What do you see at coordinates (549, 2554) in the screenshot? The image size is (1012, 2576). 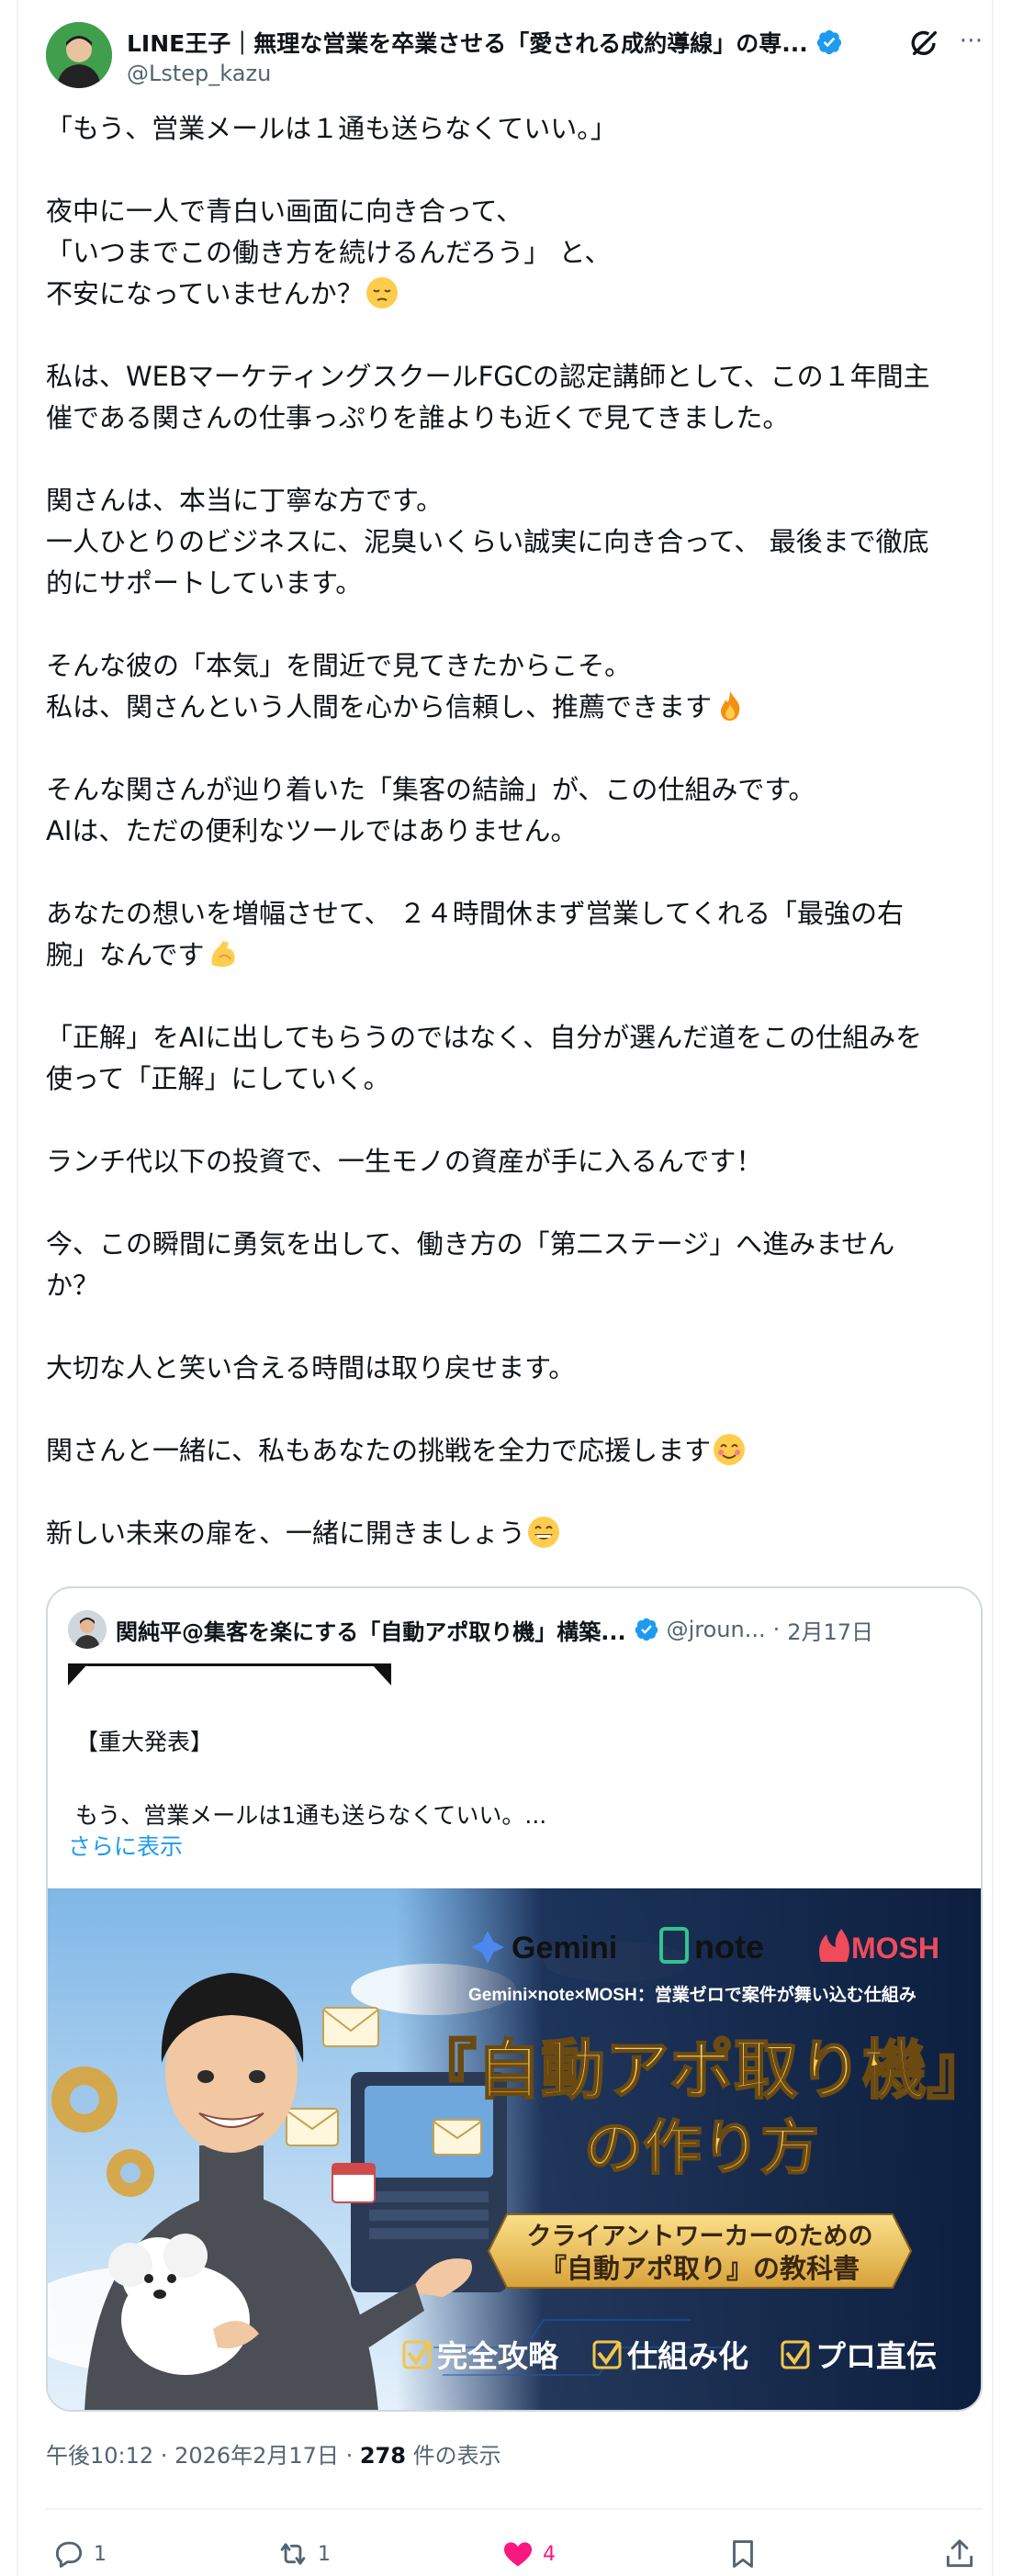 I see `like-count: 4` at bounding box center [549, 2554].